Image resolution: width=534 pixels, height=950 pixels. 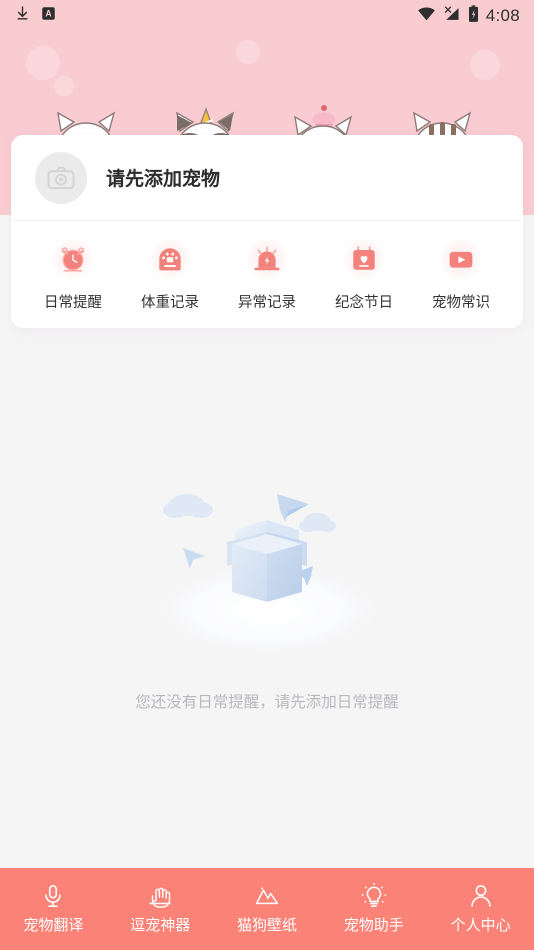 I want to click on tool-daily-reminder: 日常提醒, so click(x=73, y=274).